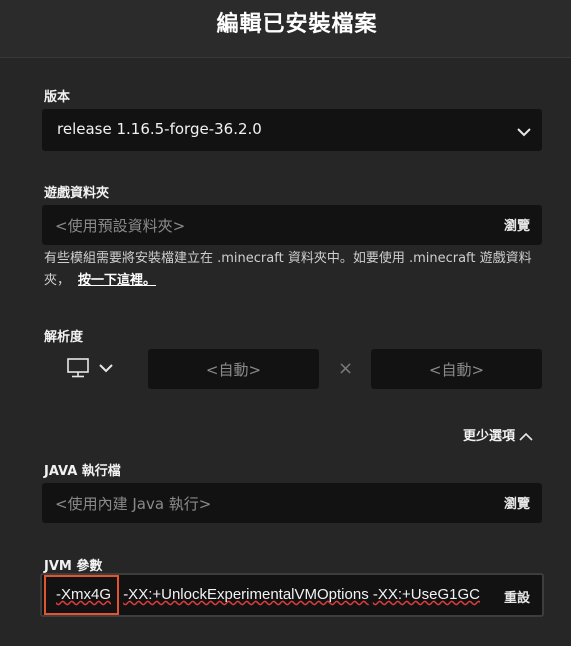 The height and width of the screenshot is (646, 571). Describe the element at coordinates (517, 596) in the screenshot. I see `jvm-reset-button: 重設` at that location.